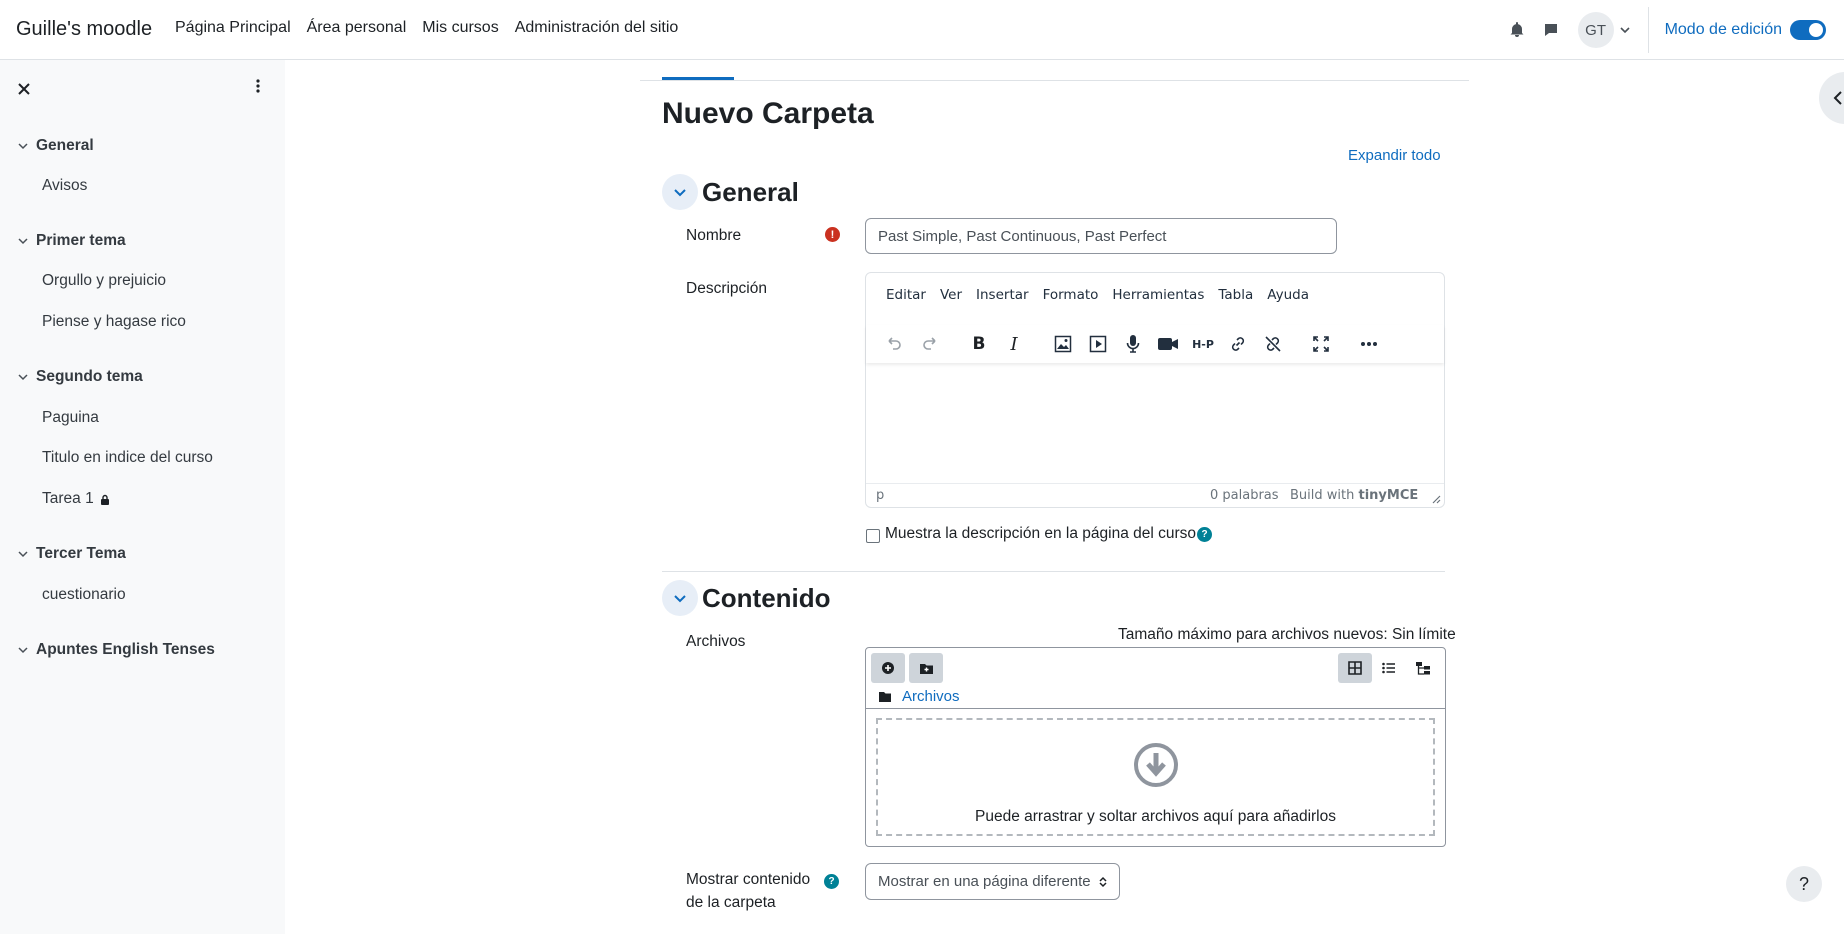 This screenshot has width=1844, height=934. What do you see at coordinates (885, 696) in the screenshot?
I see `folder-icon` at bounding box center [885, 696].